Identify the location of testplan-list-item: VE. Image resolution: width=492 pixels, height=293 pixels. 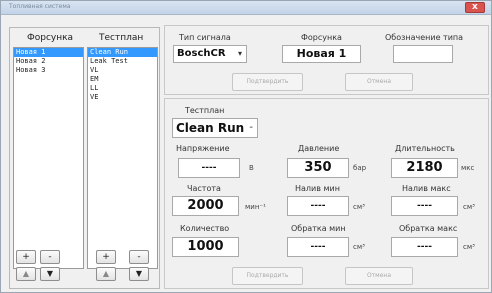
(122, 97).